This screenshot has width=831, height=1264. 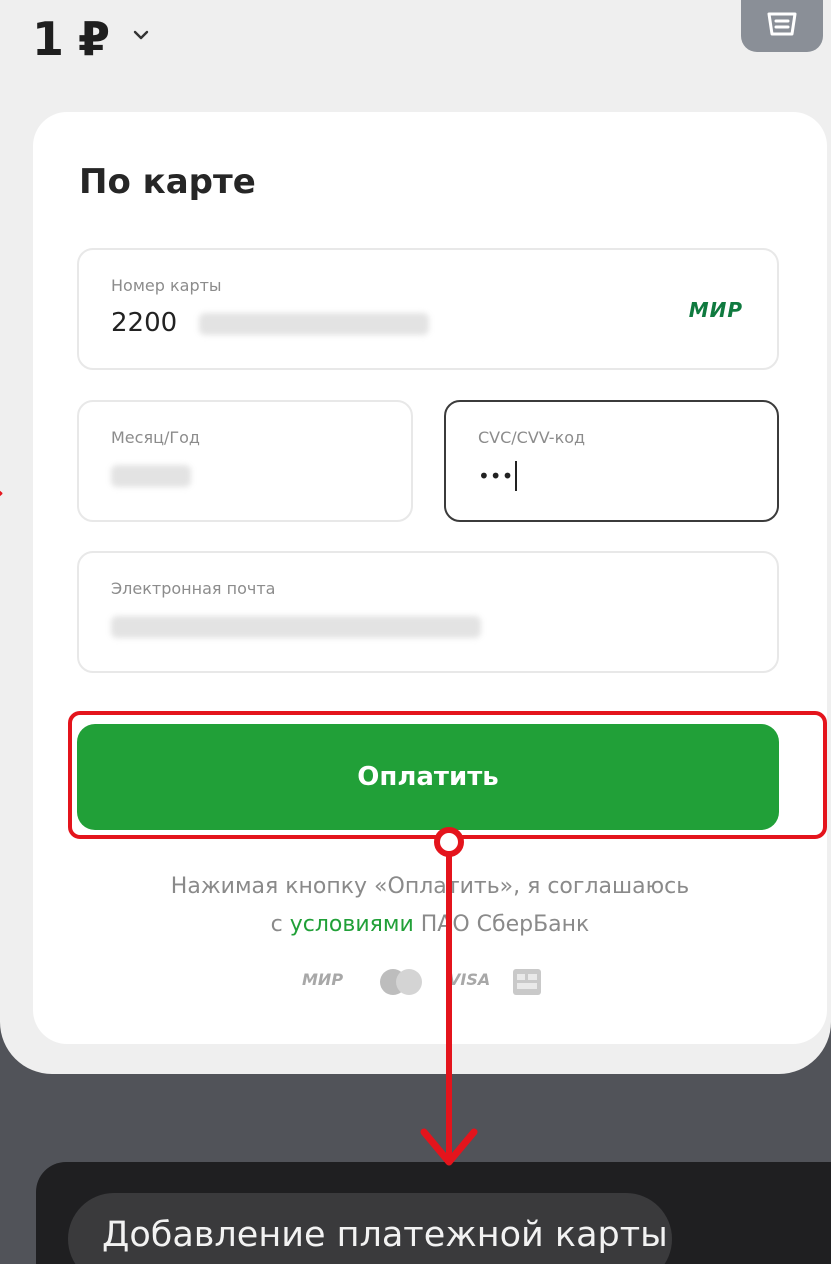 I want to click on add-card-chip-label: Добавление платежной карты, so click(x=385, y=1235).